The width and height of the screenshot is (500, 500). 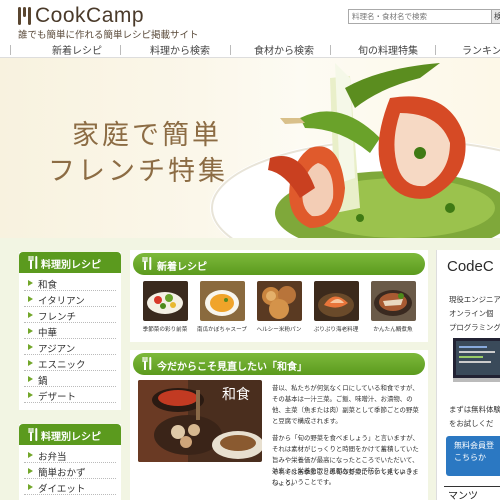 What do you see at coordinates (279, 329) in the screenshot?
I see `recipe-caption: ヘルシー米粉パン` at bounding box center [279, 329].